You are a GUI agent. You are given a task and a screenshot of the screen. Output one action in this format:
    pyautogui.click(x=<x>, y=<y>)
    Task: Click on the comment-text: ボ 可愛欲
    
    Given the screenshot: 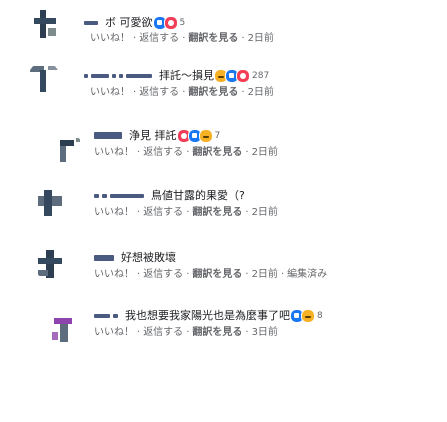 What is the action you would take?
    pyautogui.click(x=129, y=22)
    